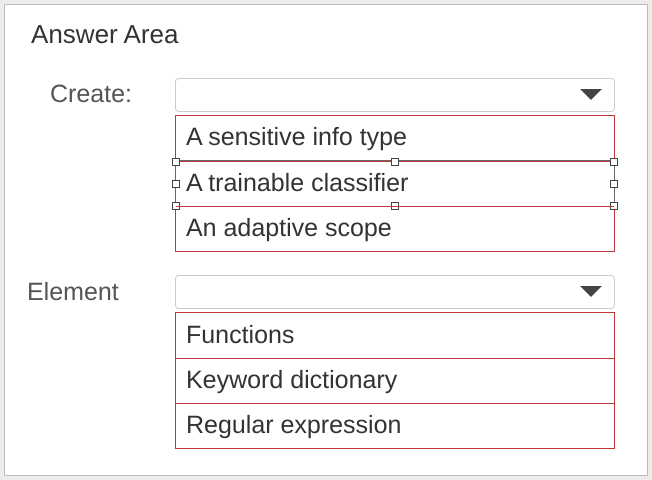  What do you see at coordinates (105, 34) in the screenshot?
I see `panel-title: Answer Area` at bounding box center [105, 34].